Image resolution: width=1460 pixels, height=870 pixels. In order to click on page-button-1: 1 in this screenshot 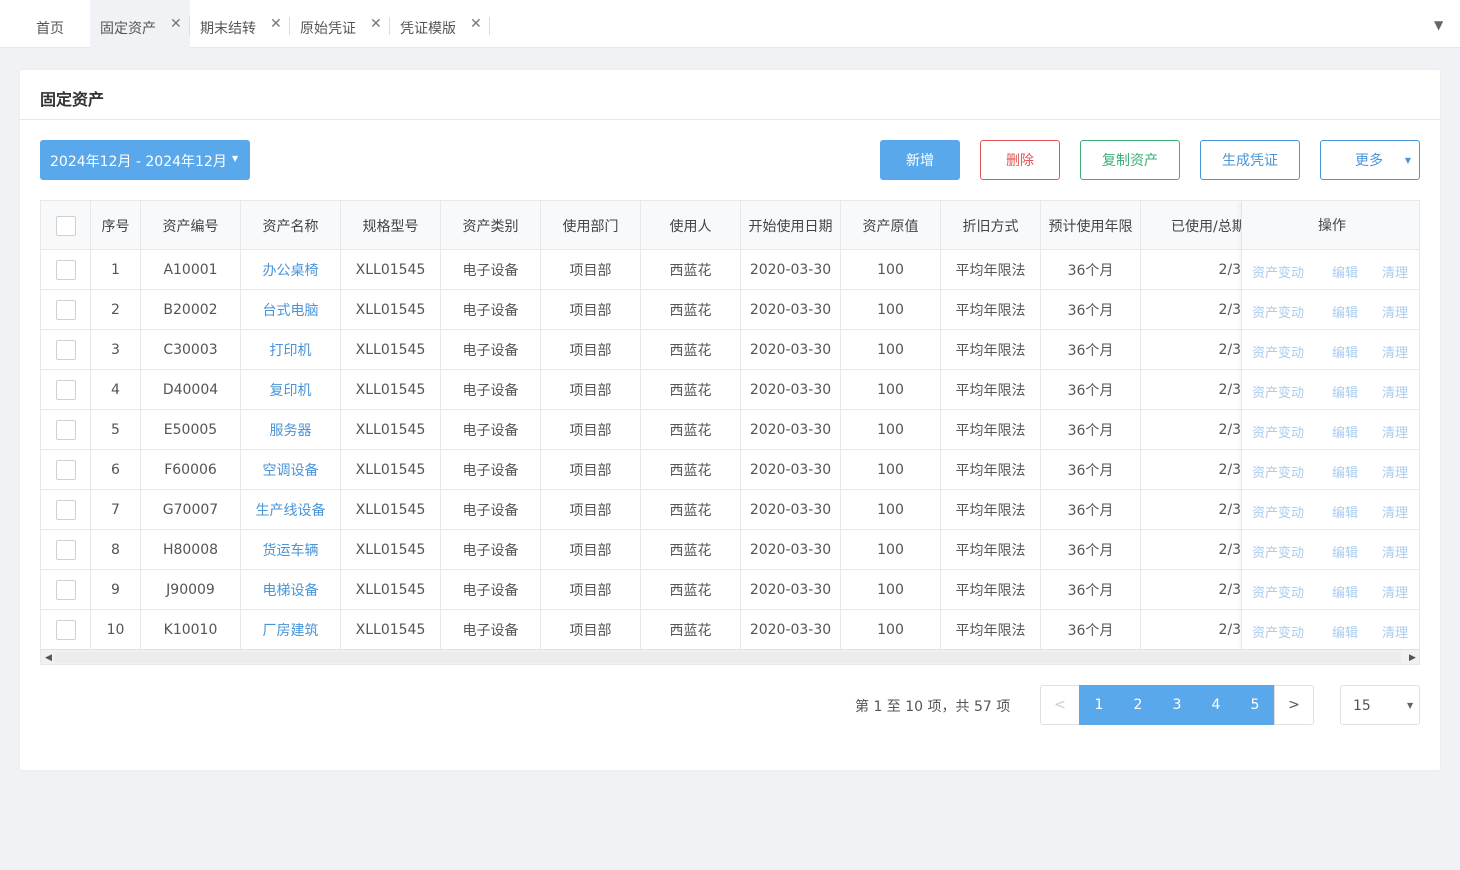, I will do `click(1099, 705)`.